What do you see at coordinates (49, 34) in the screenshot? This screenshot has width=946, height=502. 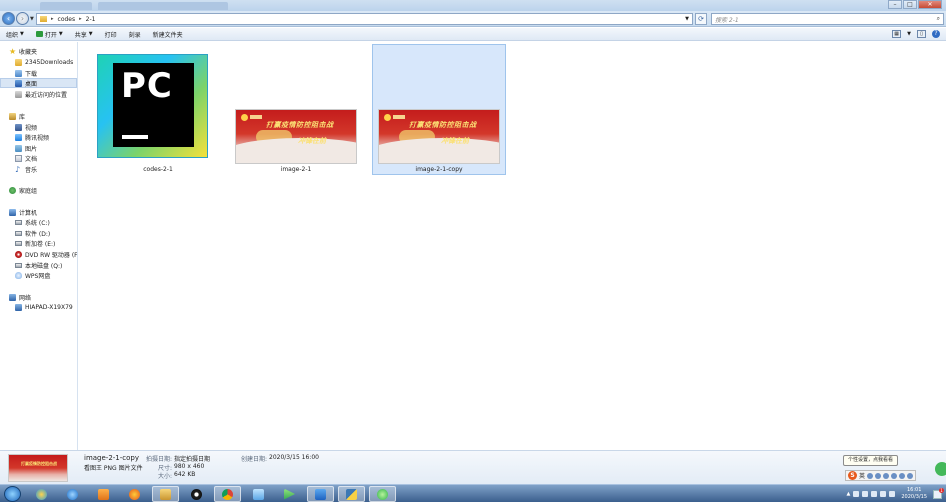 I see `open-button: 打开 ▼` at bounding box center [49, 34].